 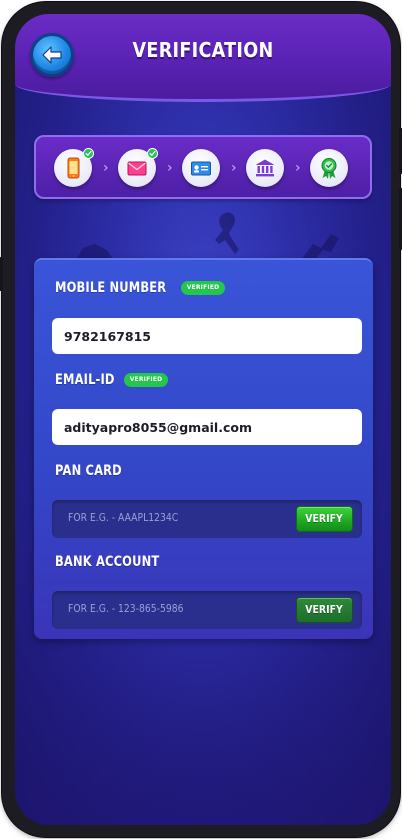 I want to click on bank-label-row: BANK ACCOUNT, so click(x=118, y=562).